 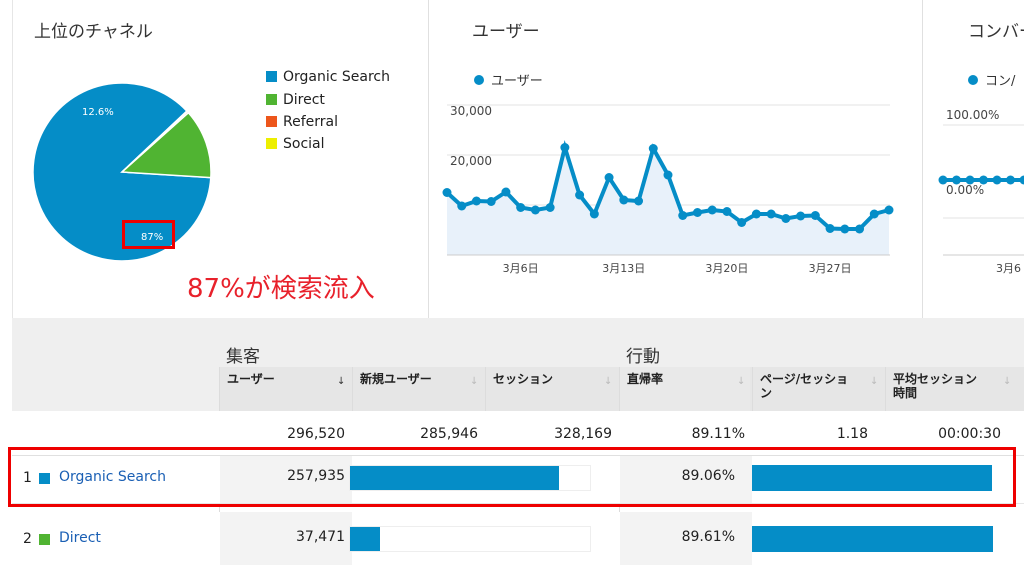 What do you see at coordinates (718, 434) in the screenshot?
I see `total-bounce-rate: 89.11%` at bounding box center [718, 434].